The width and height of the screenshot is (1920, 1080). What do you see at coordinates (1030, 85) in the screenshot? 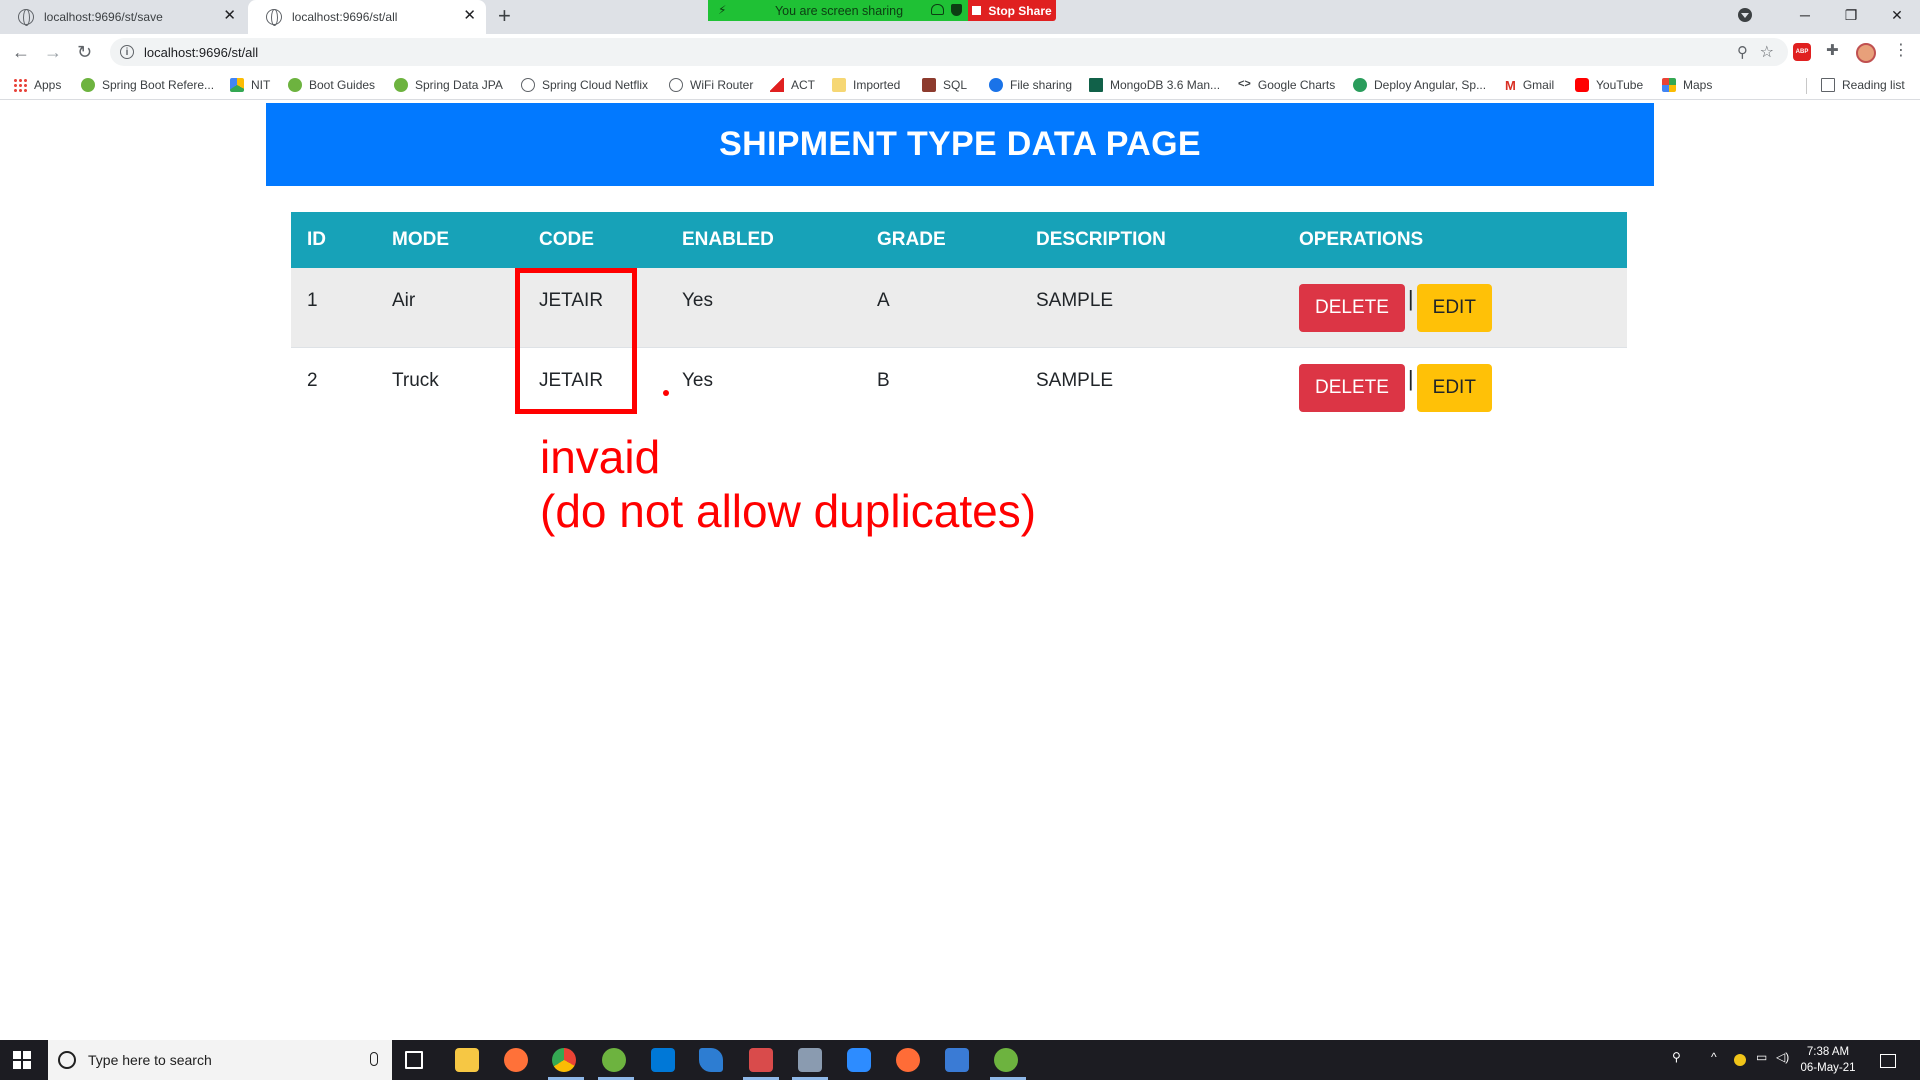
I see `bookmark-file-sharing: File sharing` at bounding box center [1030, 85].